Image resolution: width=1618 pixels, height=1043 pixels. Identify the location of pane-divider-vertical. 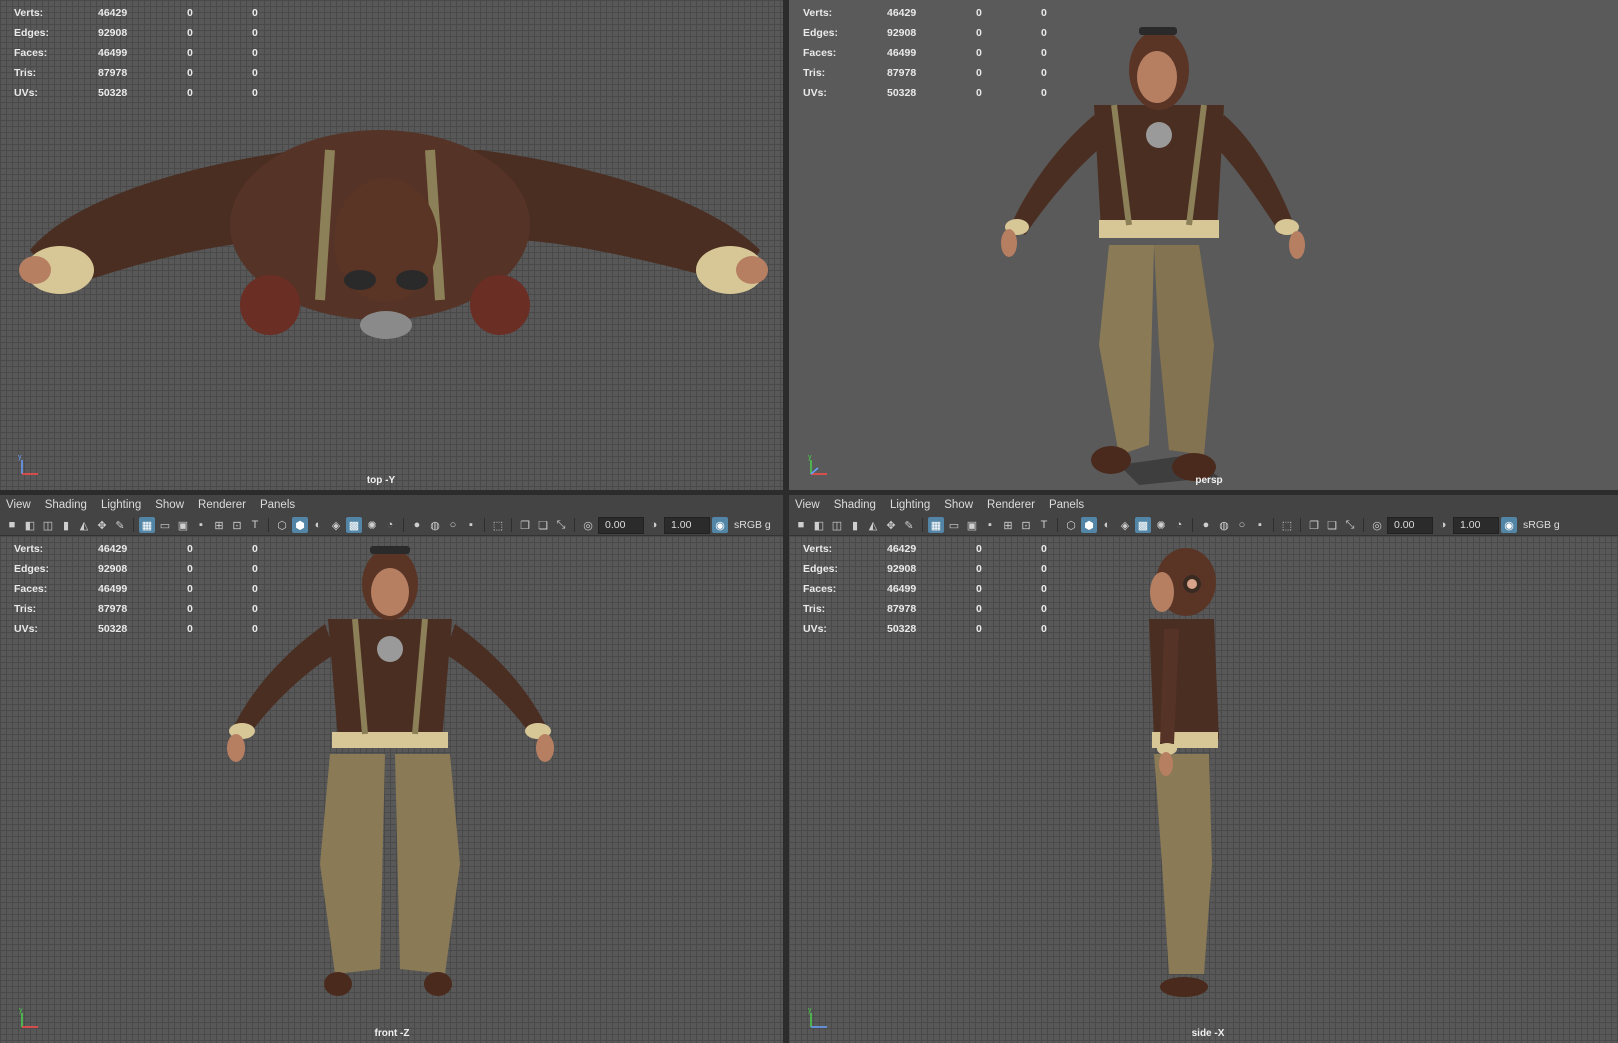
(786, 521).